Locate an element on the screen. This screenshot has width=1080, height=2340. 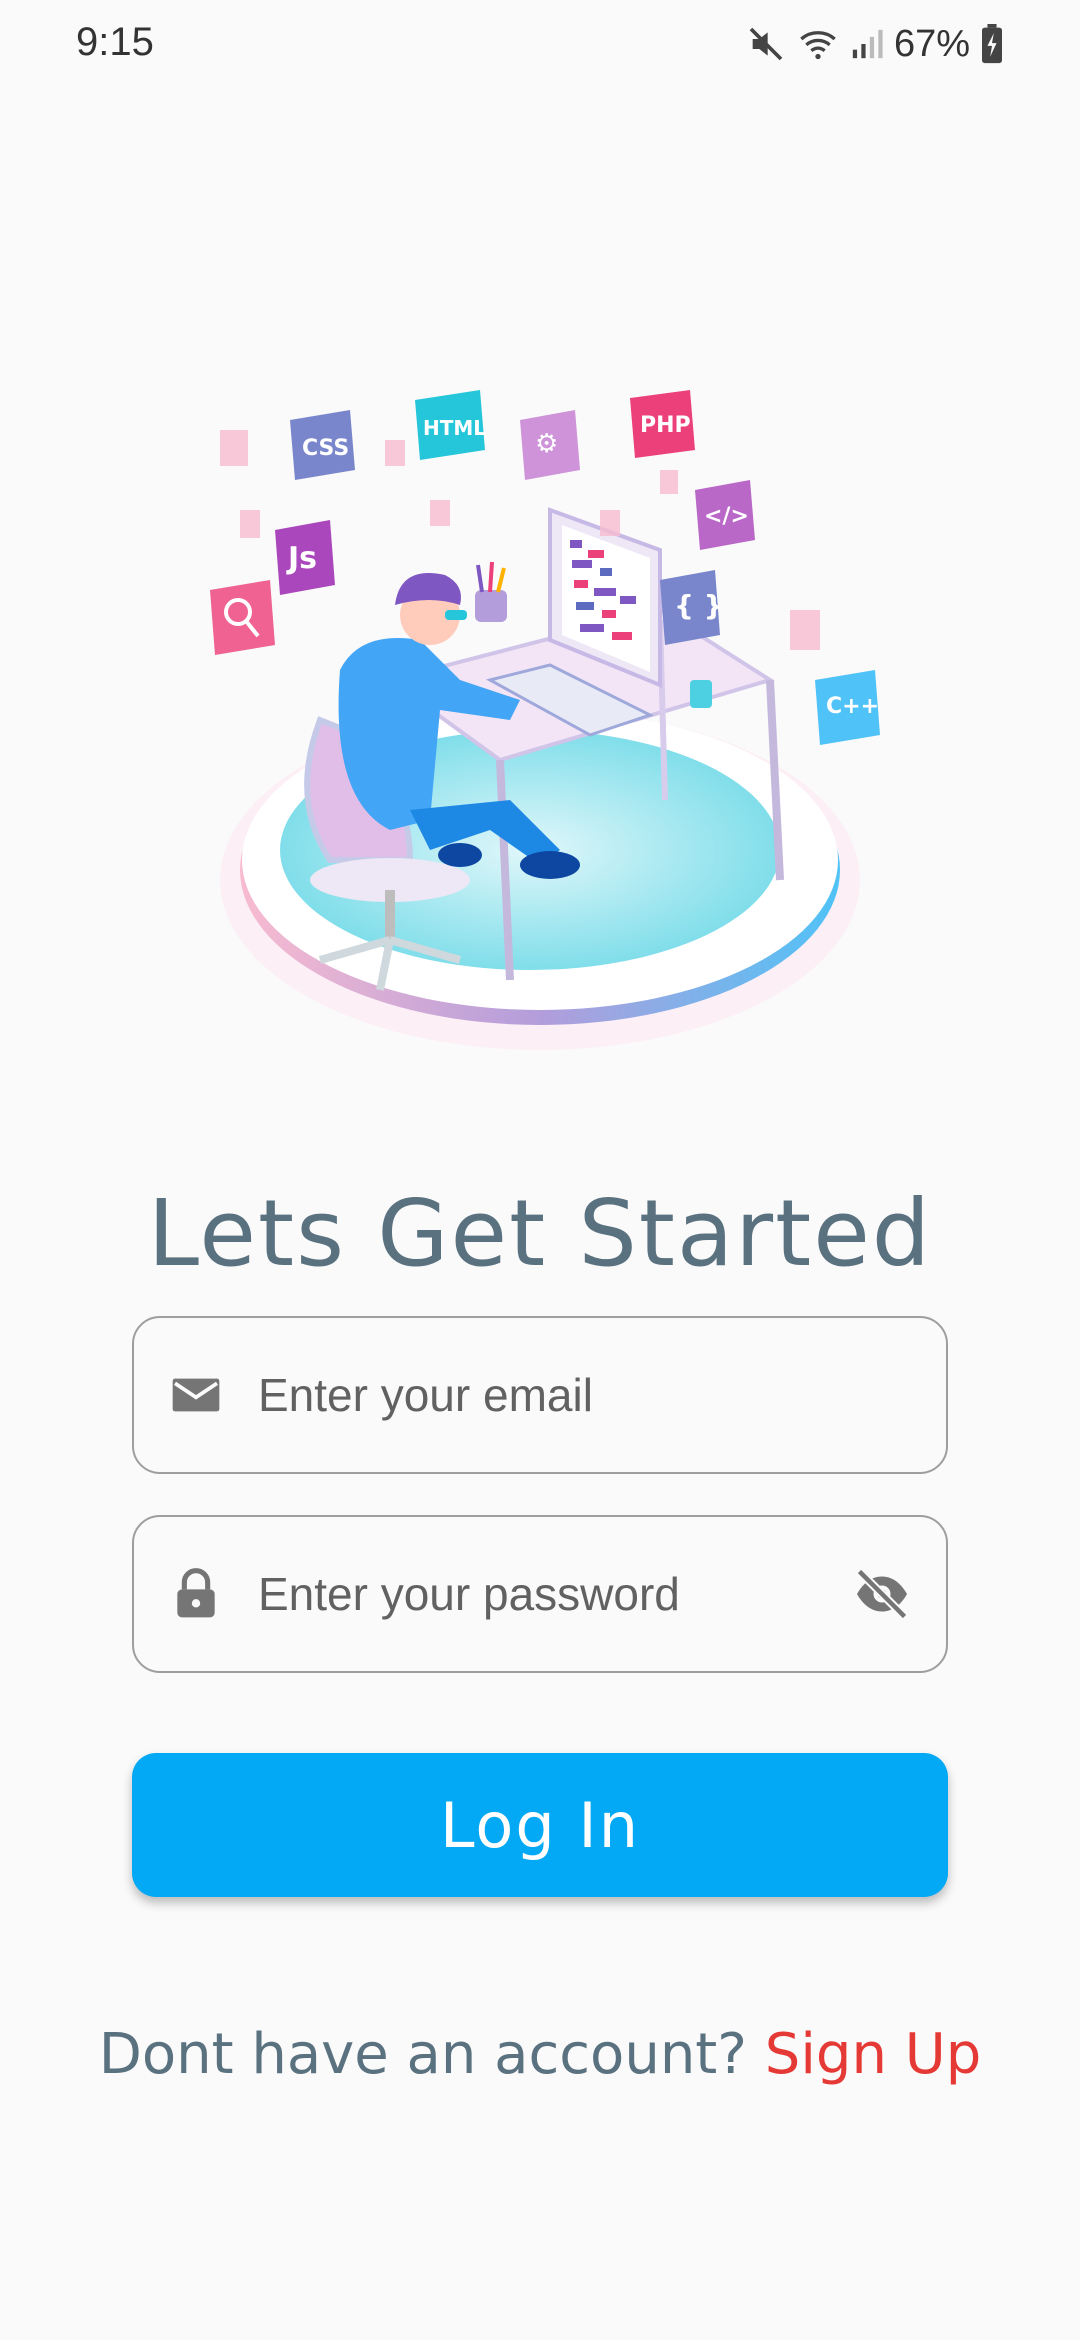
svg-text: PHP is located at coordinates (665, 425).